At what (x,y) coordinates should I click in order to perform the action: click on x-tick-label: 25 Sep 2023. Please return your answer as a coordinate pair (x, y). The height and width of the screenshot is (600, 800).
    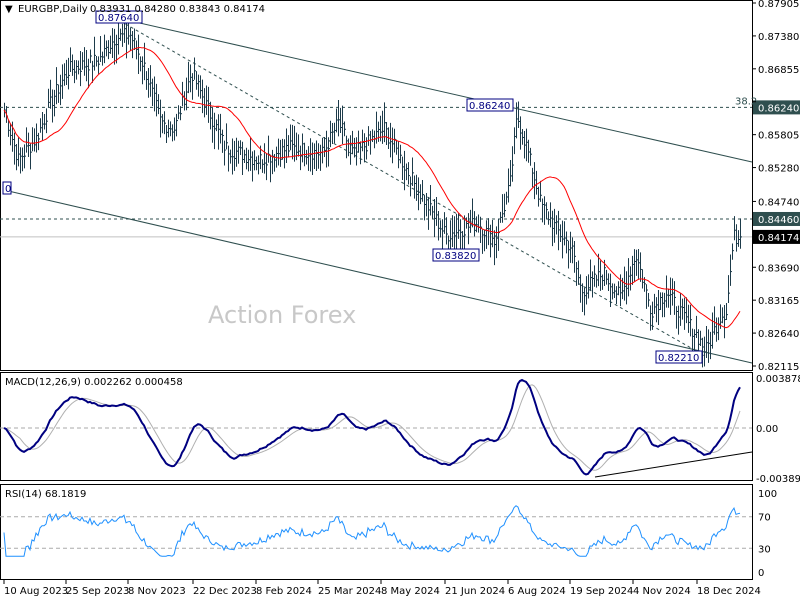
    Looking at the image, I should click on (97, 591).